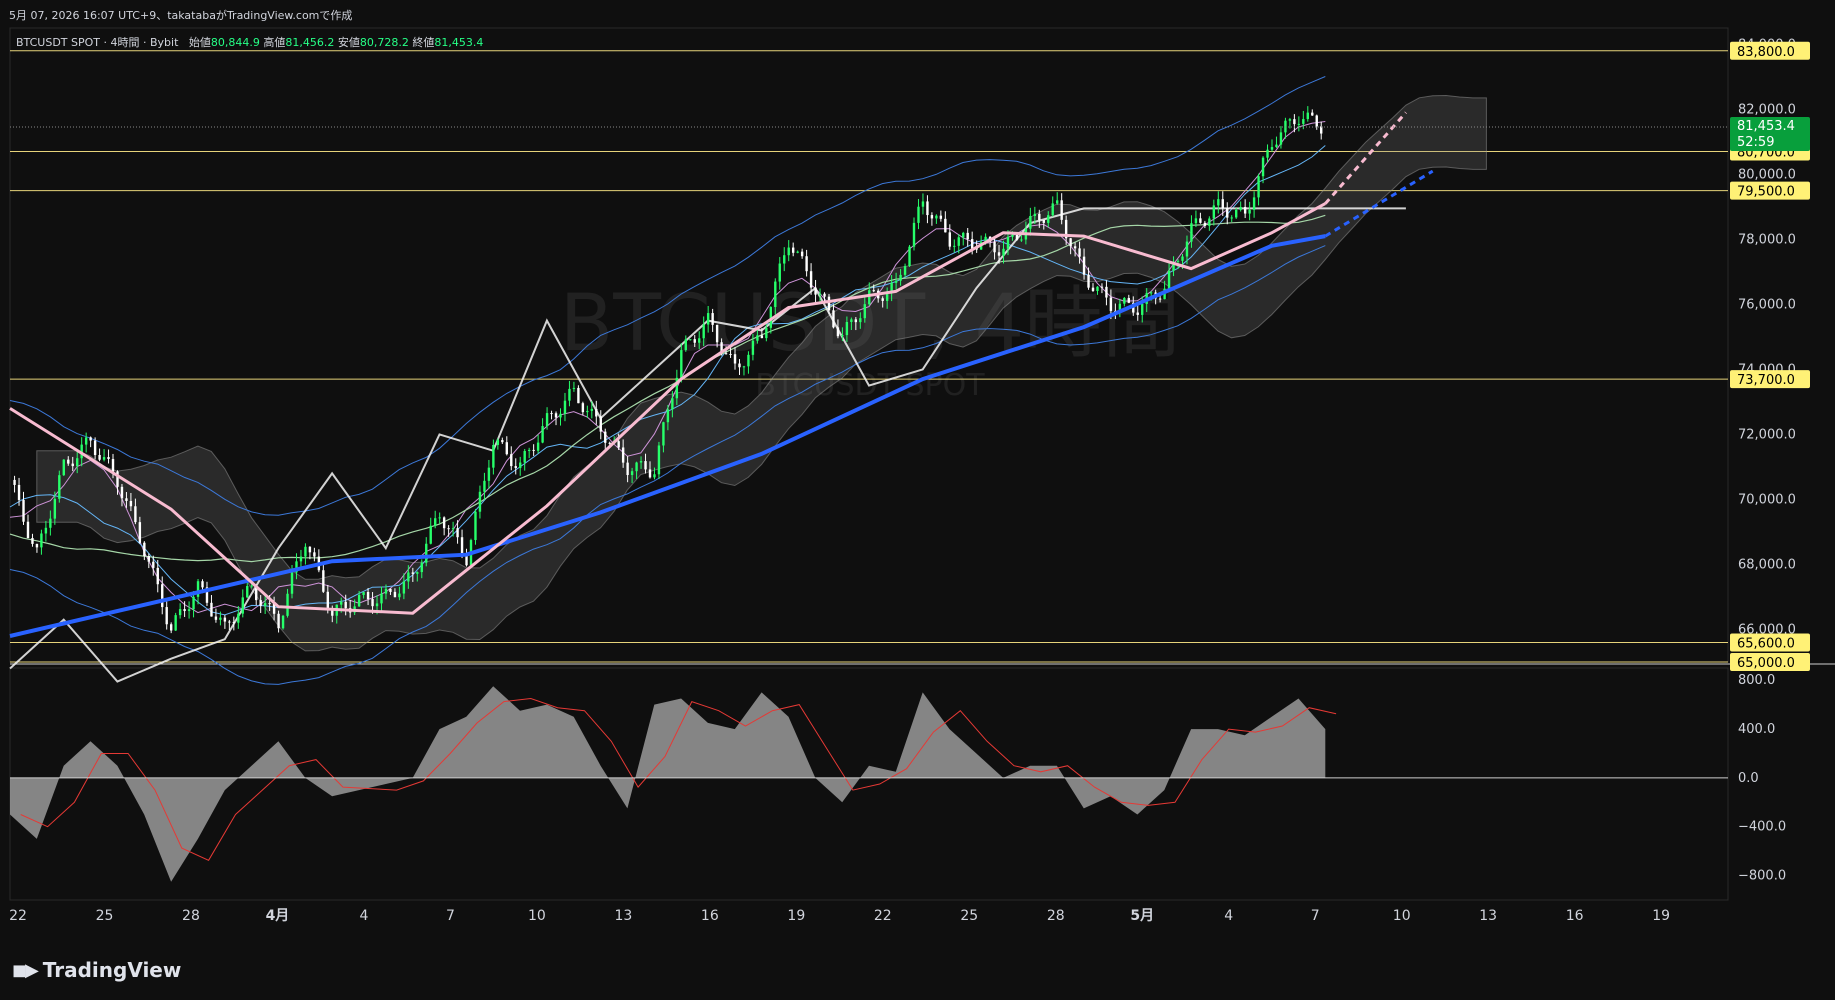 Image resolution: width=1835 pixels, height=1000 pixels. I want to click on tradingview-brand: ◼▶ TradingView, so click(96, 970).